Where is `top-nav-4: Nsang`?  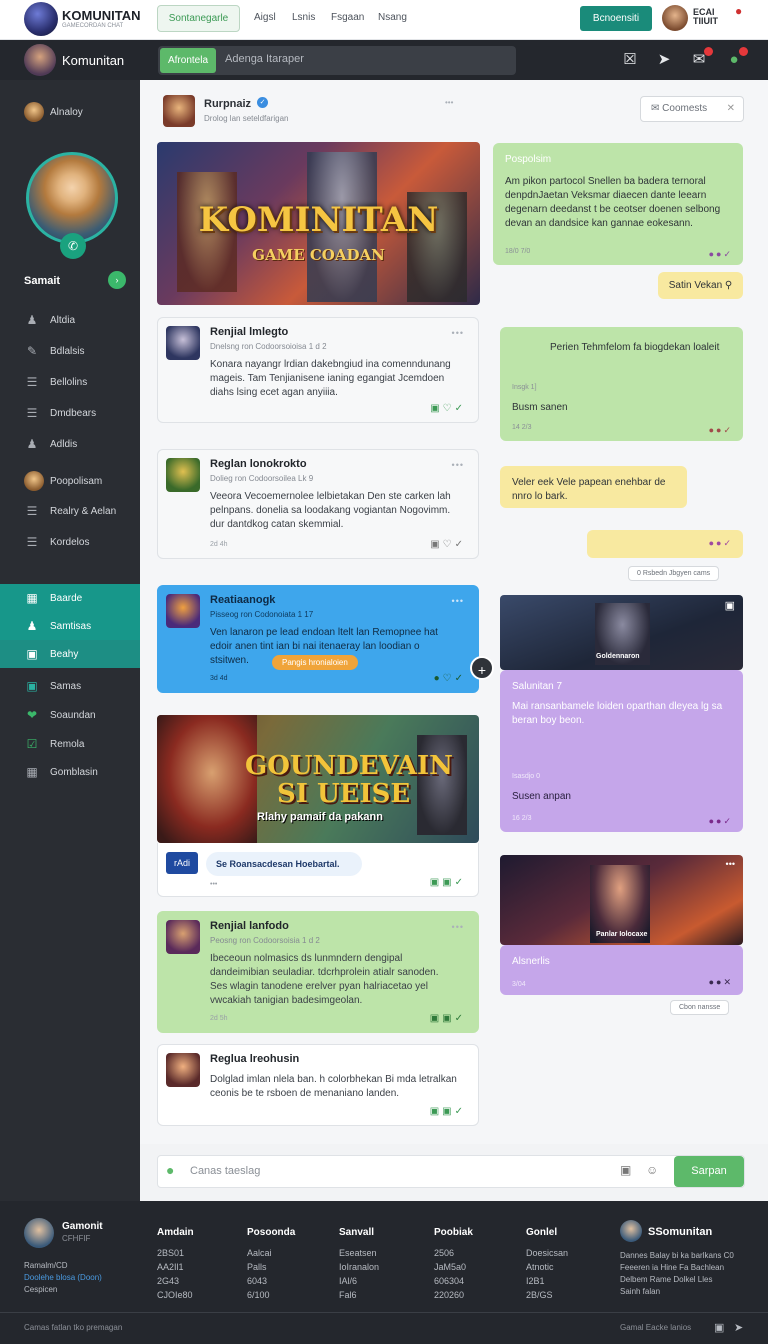 top-nav-4: Nsang is located at coordinates (392, 17).